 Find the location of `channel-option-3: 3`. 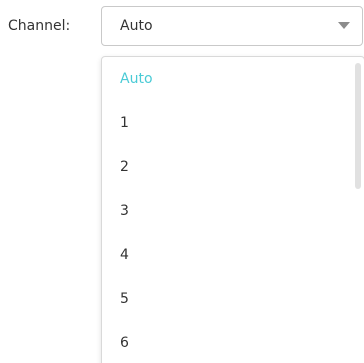

channel-option-3: 3 is located at coordinates (227, 213).